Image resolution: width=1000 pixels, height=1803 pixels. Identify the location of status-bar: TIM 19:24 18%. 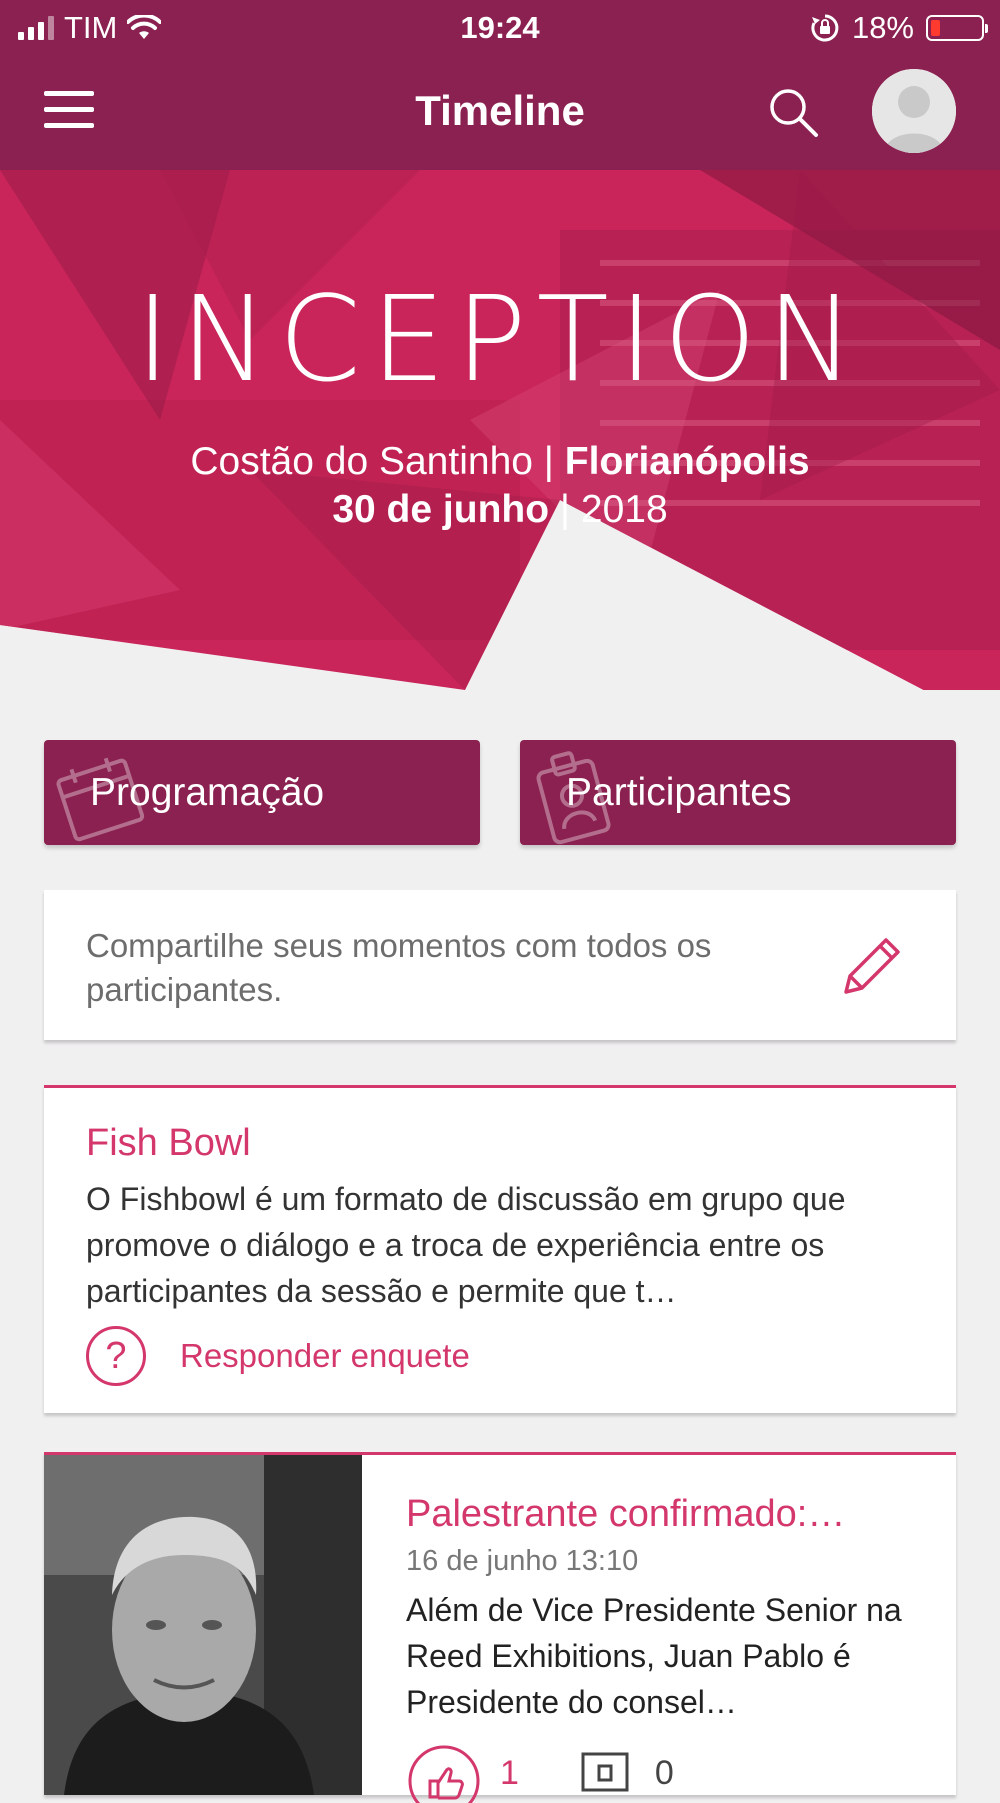
(500, 27).